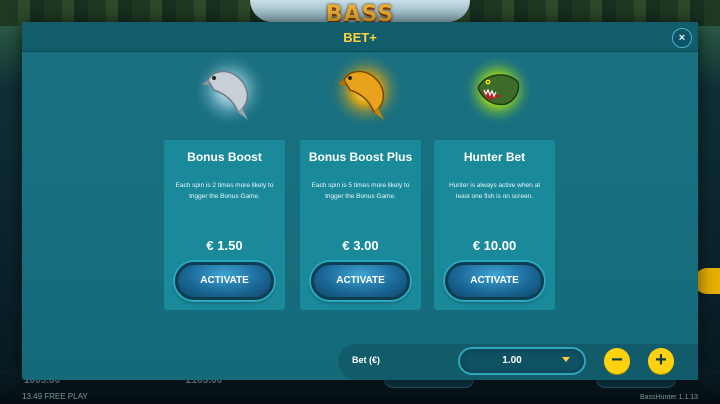  I want to click on bet-amount-dropdown: 1.00, so click(522, 361).